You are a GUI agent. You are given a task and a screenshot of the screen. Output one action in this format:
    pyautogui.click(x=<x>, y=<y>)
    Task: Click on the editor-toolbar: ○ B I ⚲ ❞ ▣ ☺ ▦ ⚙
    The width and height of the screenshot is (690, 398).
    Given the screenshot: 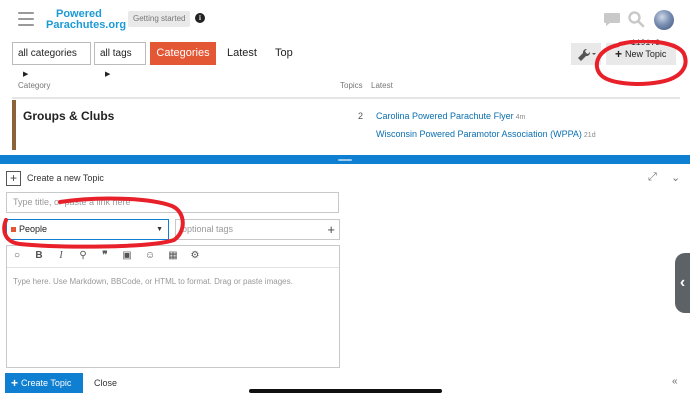 What is the action you would take?
    pyautogui.click(x=173, y=257)
    